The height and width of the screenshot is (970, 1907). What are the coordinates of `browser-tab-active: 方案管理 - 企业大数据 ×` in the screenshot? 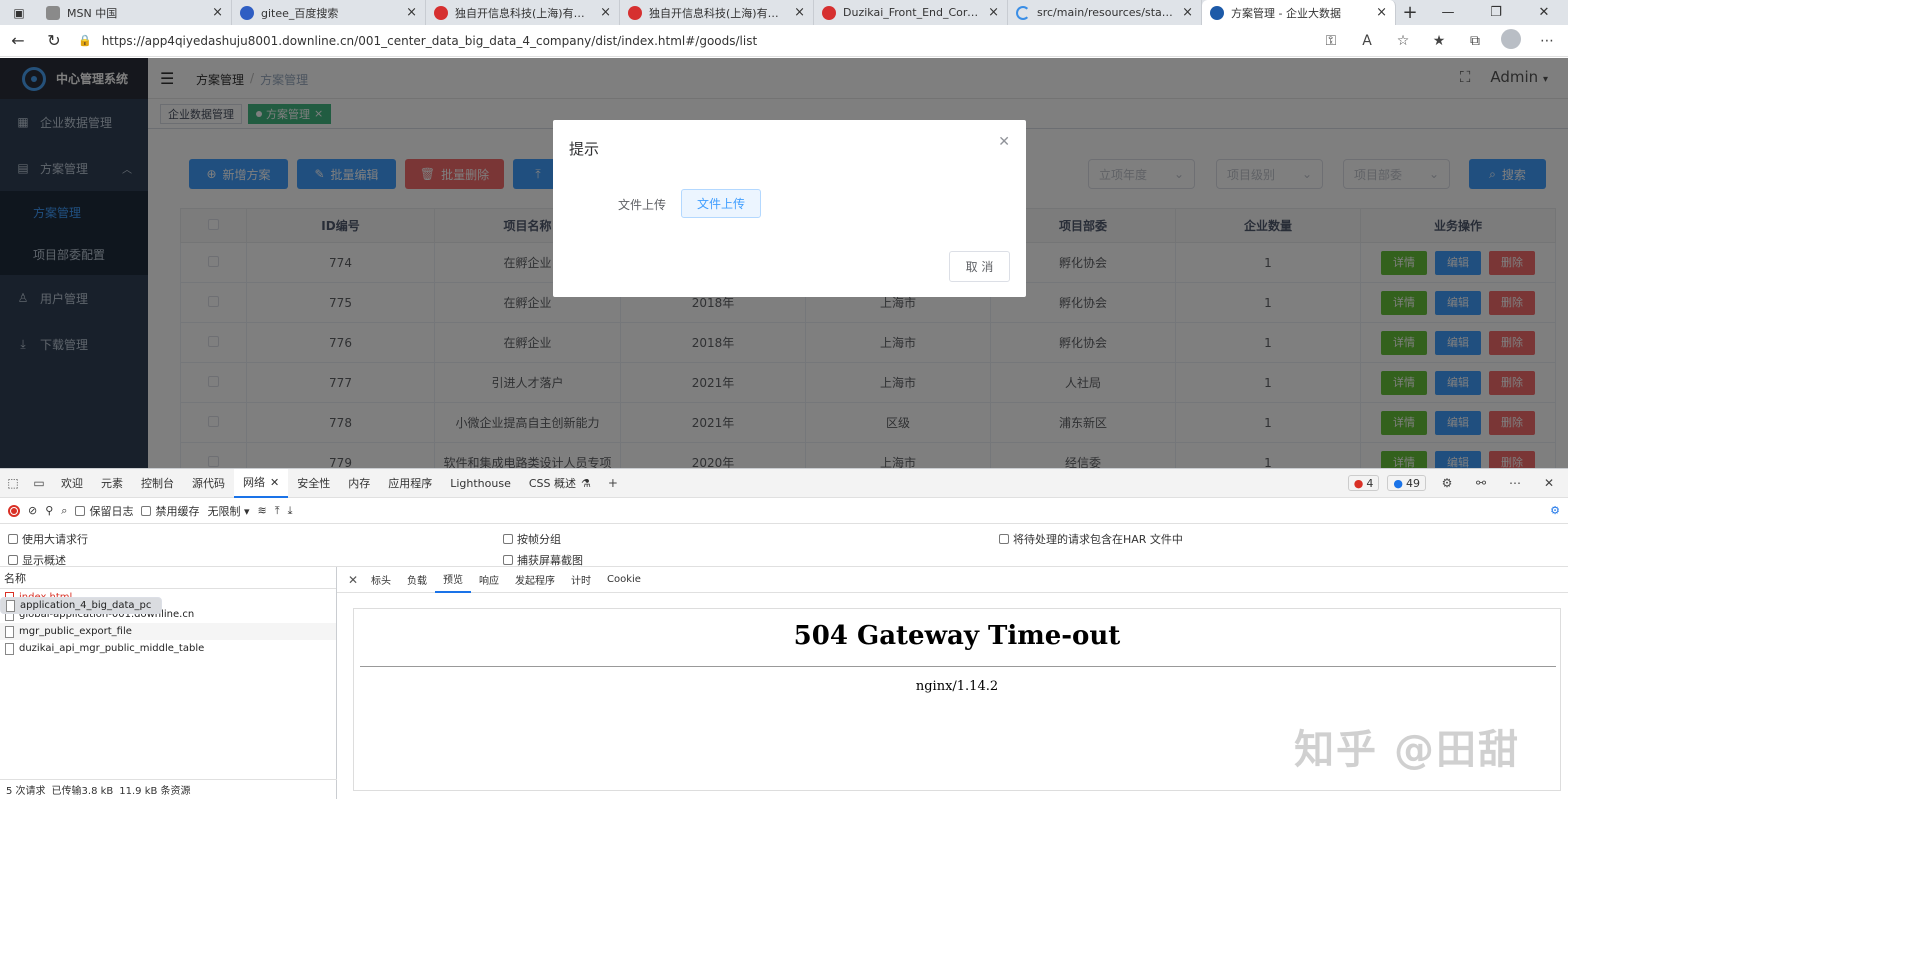 It's located at (1299, 12).